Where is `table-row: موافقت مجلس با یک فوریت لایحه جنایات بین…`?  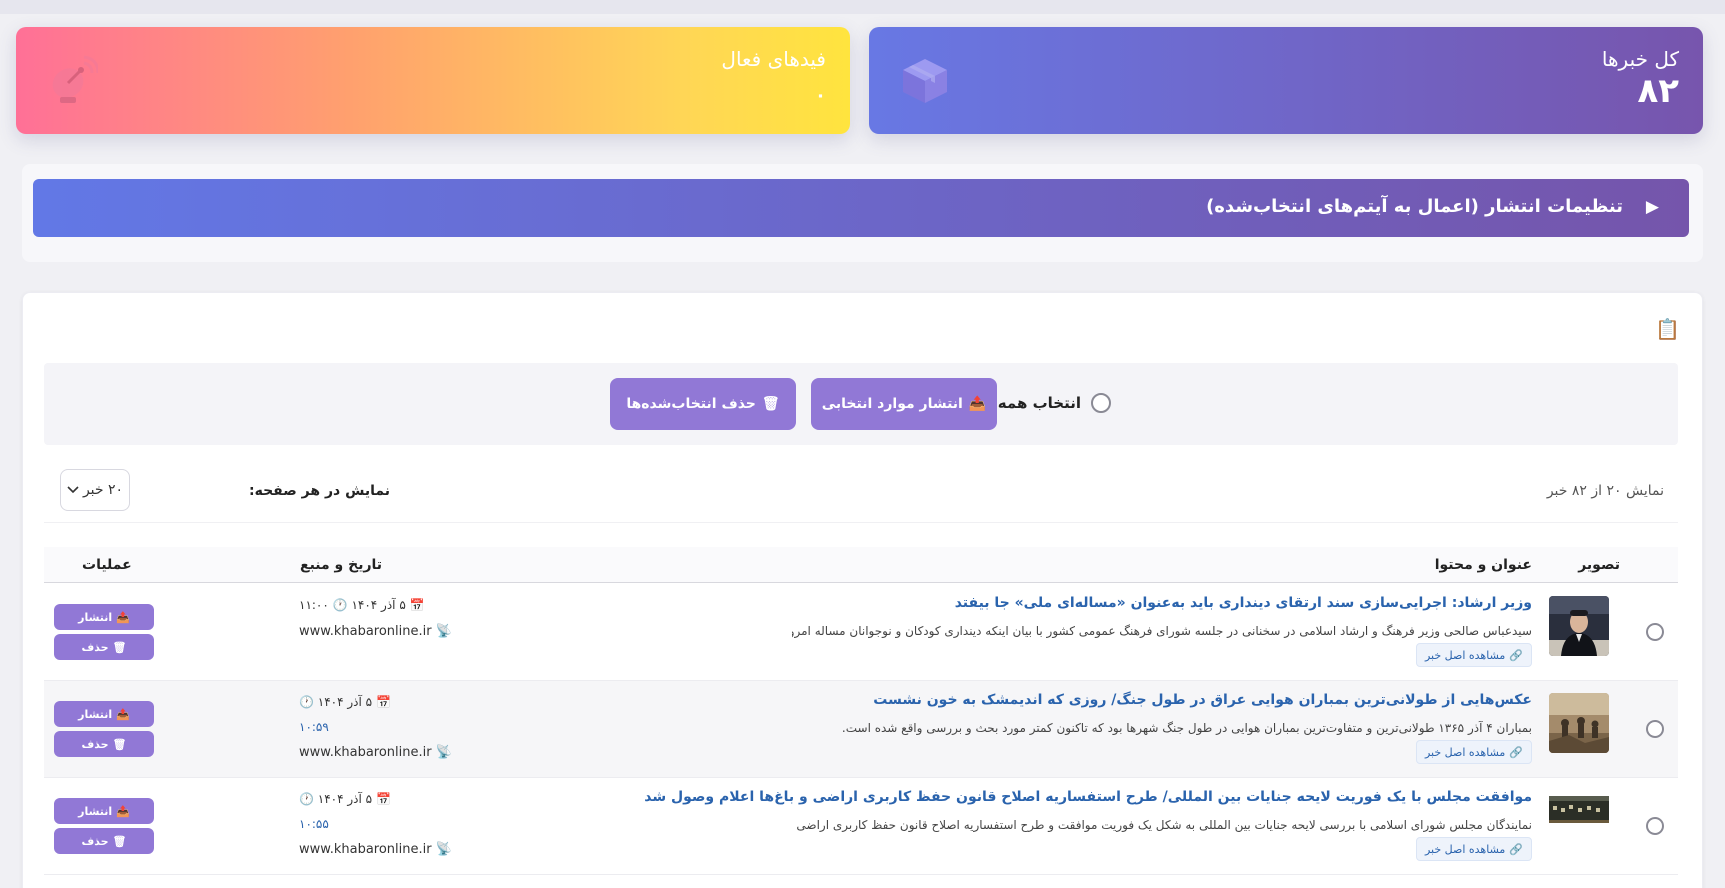 table-row: موافقت مجلس با یک فوریت لایحه جنایات بین… is located at coordinates (861, 826).